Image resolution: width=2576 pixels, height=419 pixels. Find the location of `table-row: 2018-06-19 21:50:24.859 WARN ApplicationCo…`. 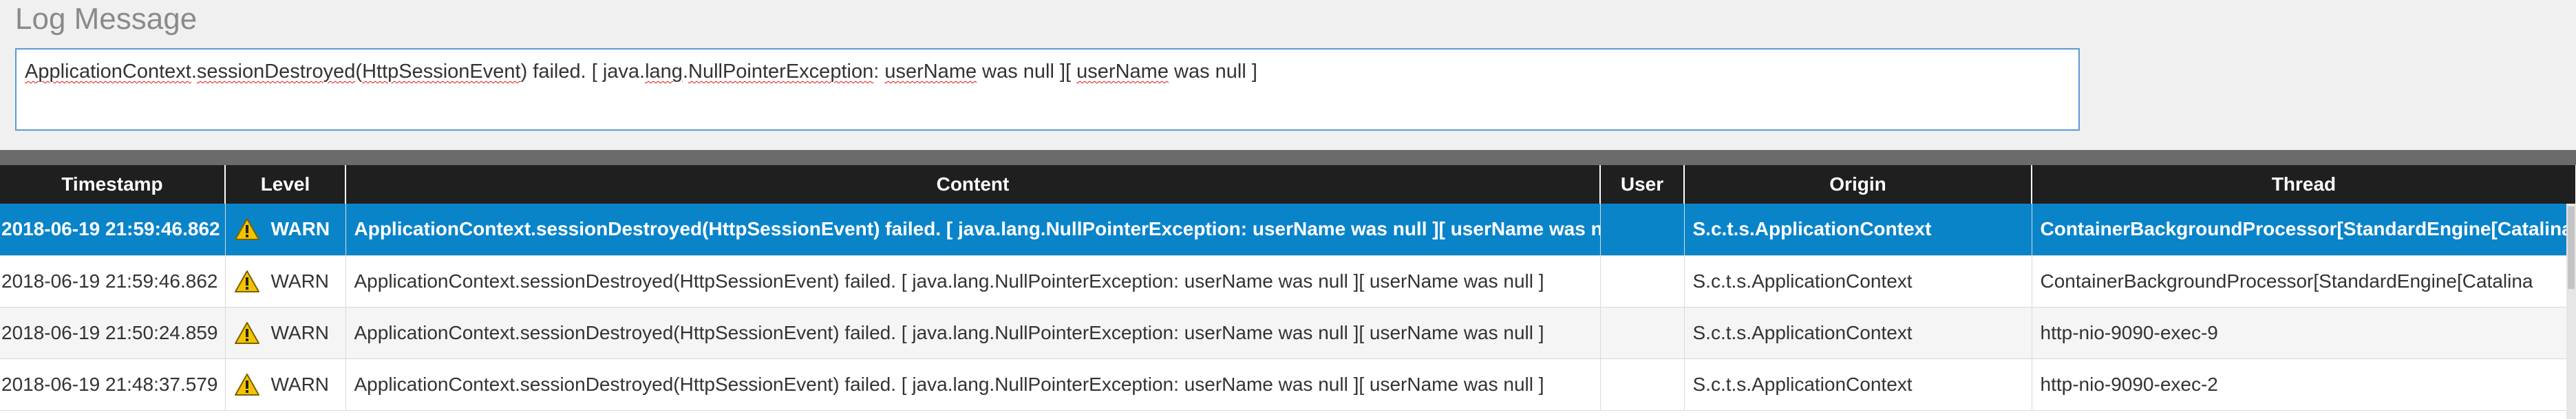

table-row: 2018-06-19 21:50:24.859 WARN ApplicationCo… is located at coordinates (1288, 333).